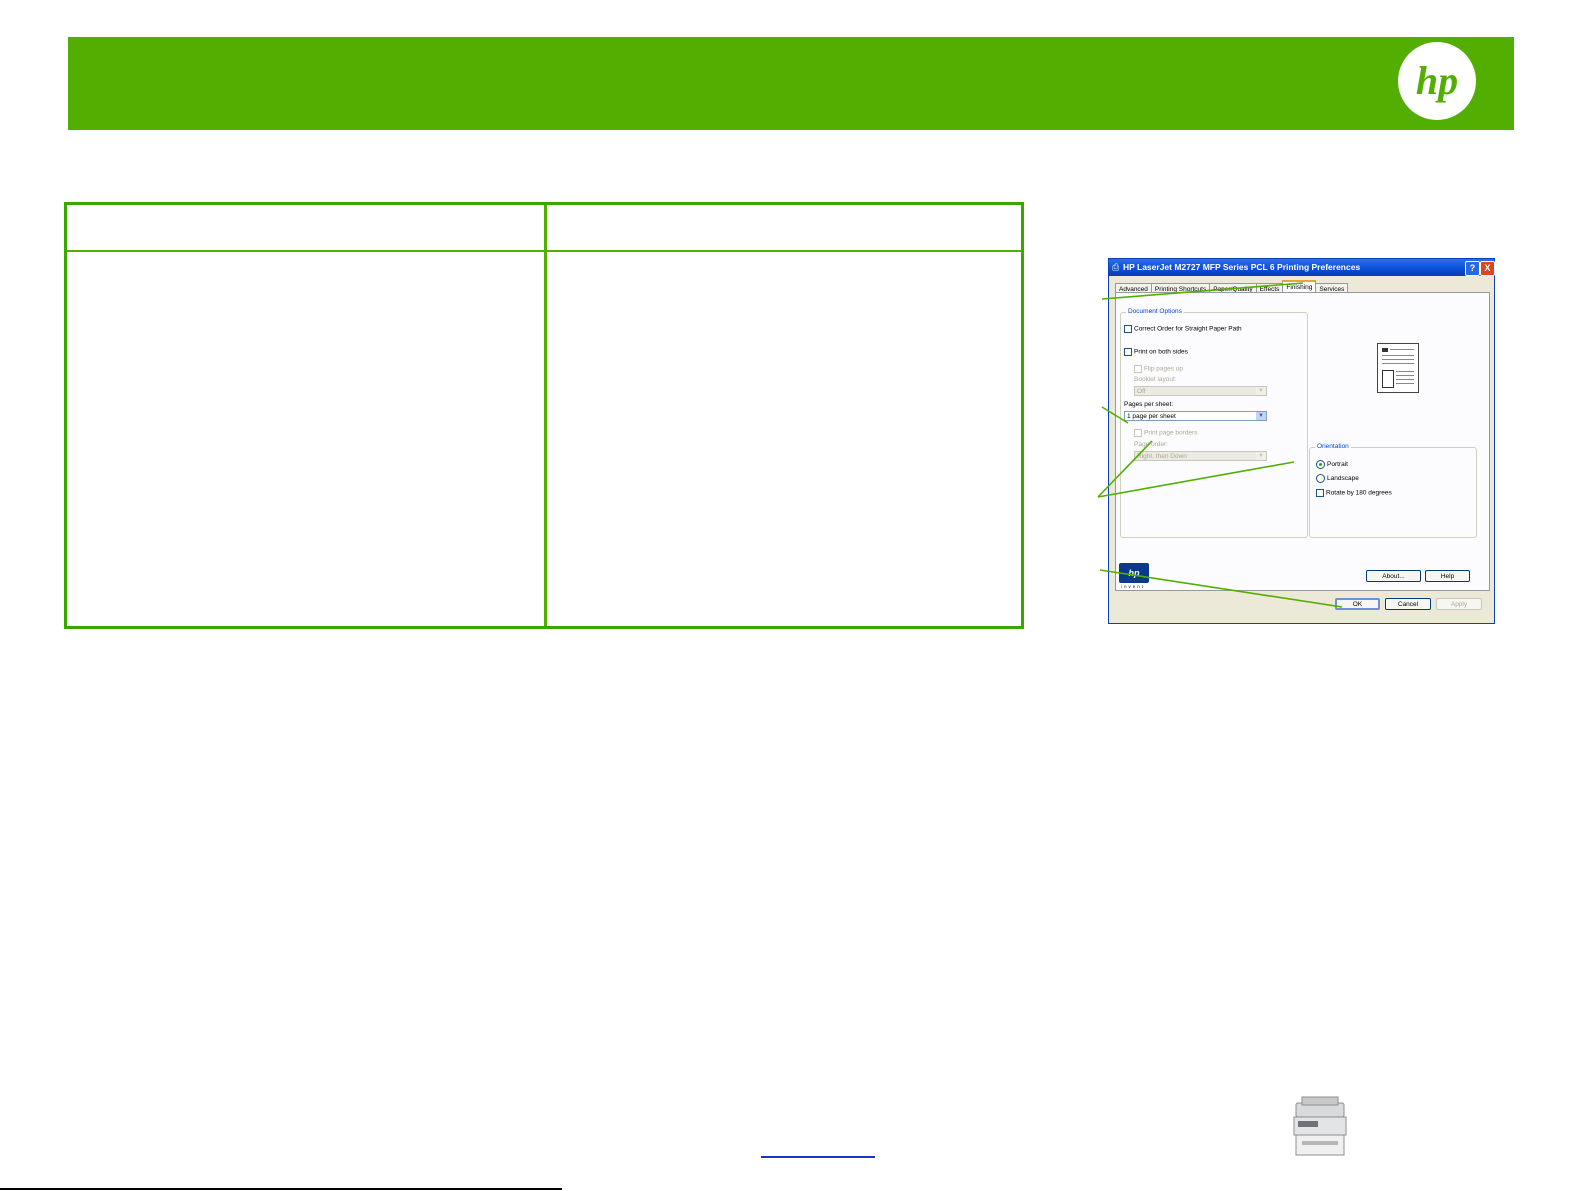 The width and height of the screenshot is (1585, 1191). I want to click on correct-order-label: Correct Order for Straight Paper Path, so click(1188, 329).